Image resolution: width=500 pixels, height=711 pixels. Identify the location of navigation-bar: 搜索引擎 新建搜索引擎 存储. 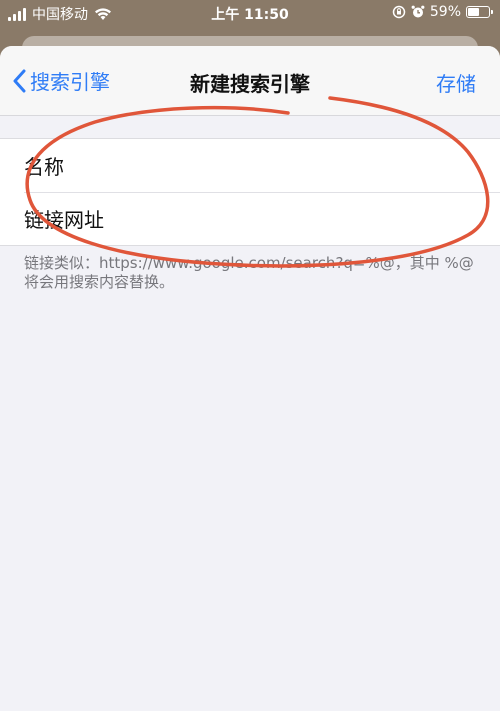
(250, 81).